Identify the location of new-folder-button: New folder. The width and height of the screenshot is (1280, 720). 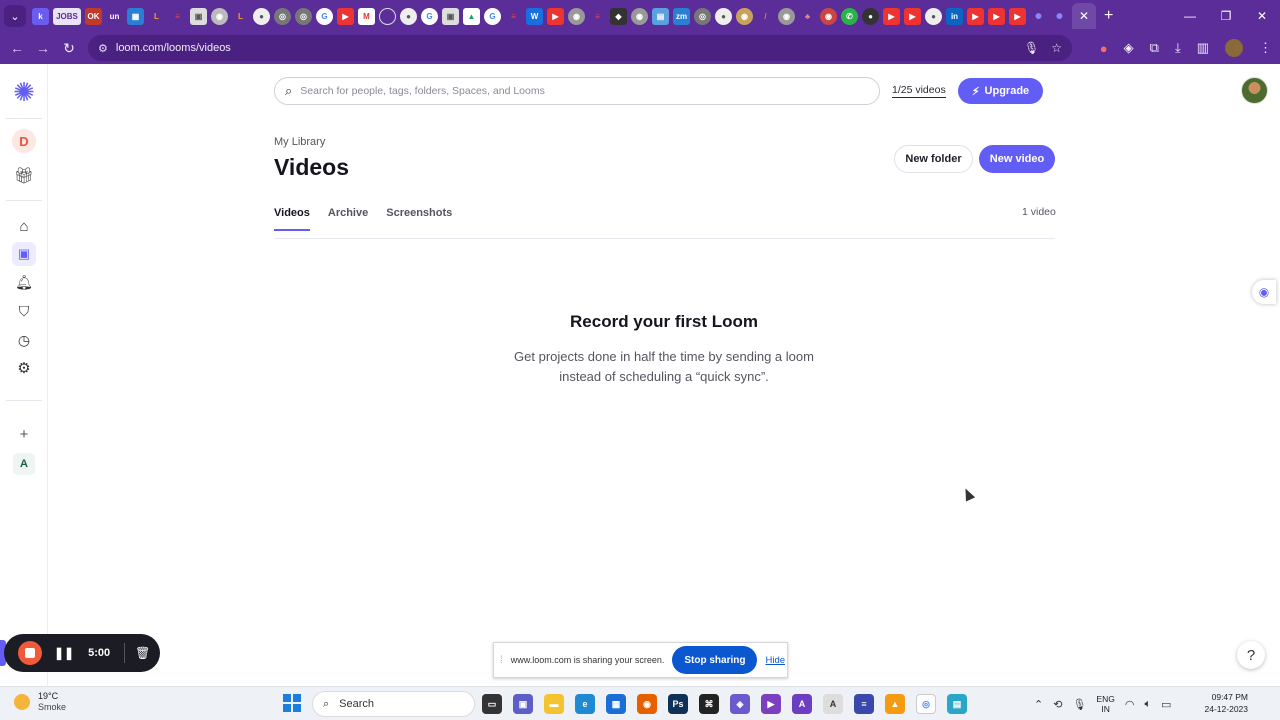
(933, 159).